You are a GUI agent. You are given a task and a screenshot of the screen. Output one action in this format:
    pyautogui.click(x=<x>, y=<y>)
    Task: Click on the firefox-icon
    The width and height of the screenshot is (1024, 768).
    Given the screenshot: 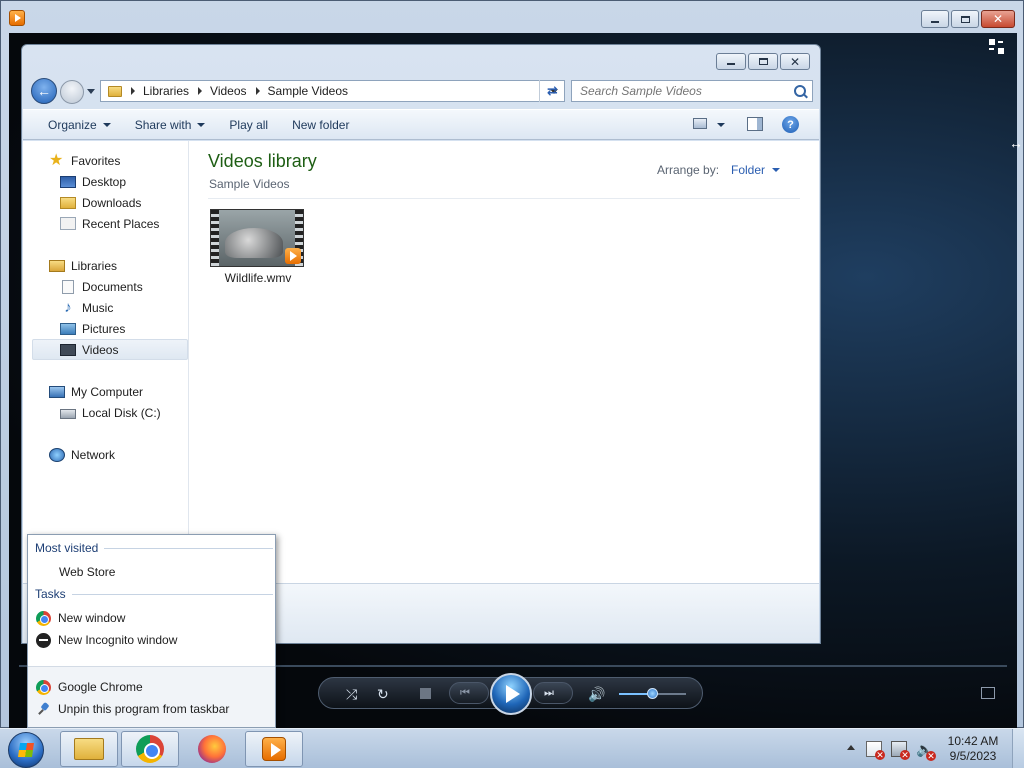 What is the action you would take?
    pyautogui.click(x=212, y=749)
    